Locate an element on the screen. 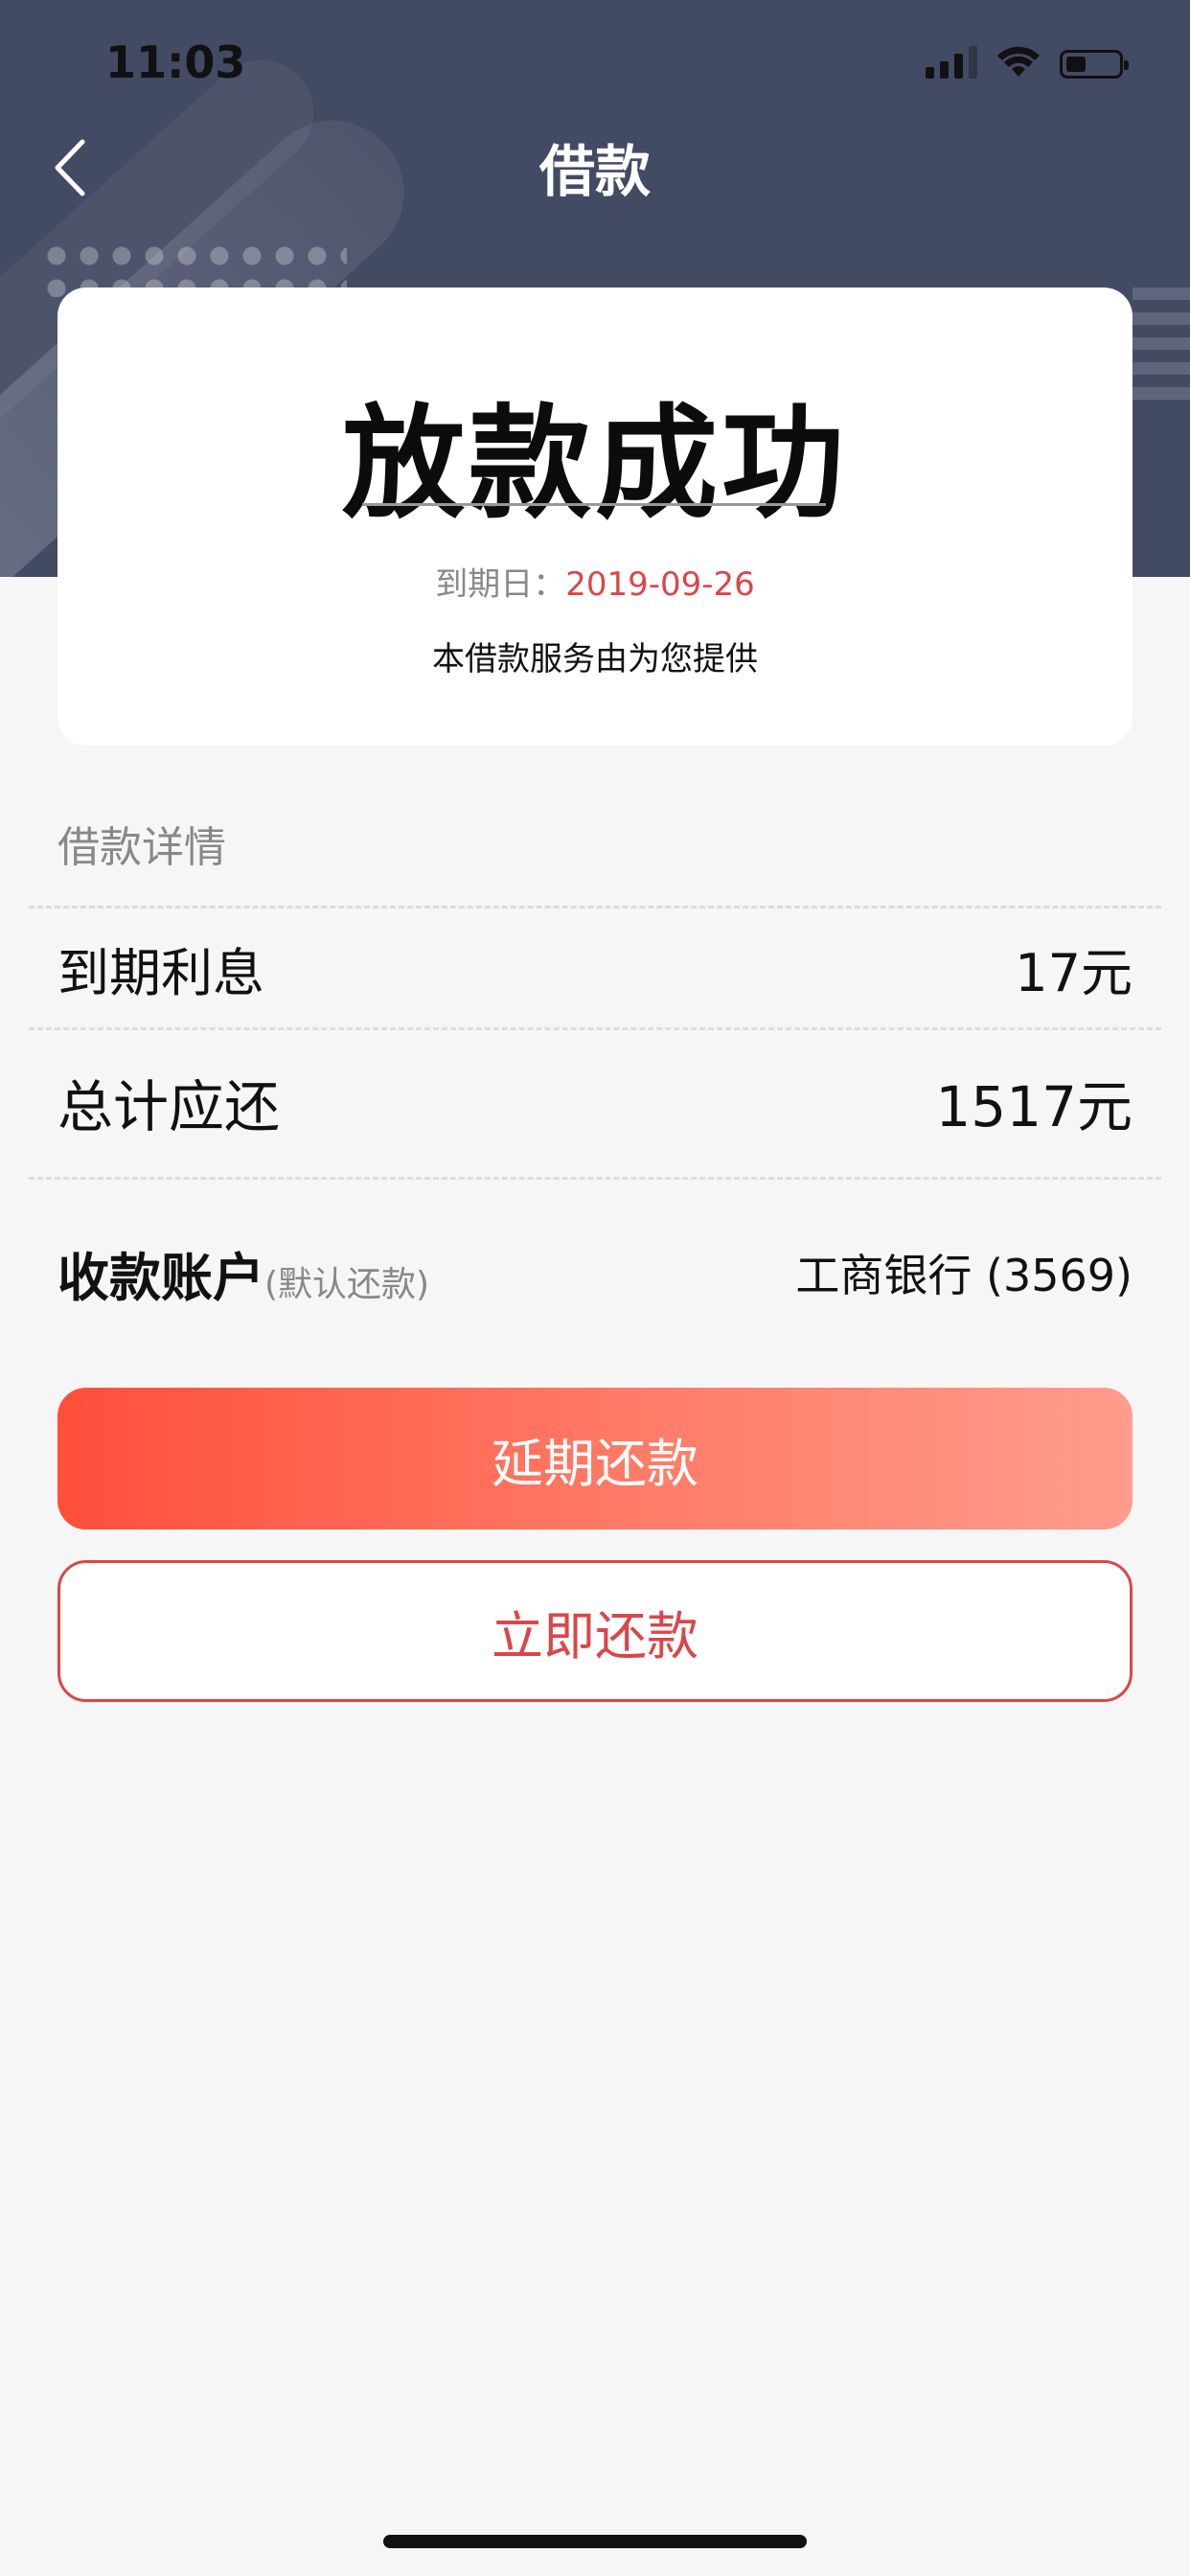 The width and height of the screenshot is (1190, 2576). success-title: 放款成功 is located at coordinates (594, 464).